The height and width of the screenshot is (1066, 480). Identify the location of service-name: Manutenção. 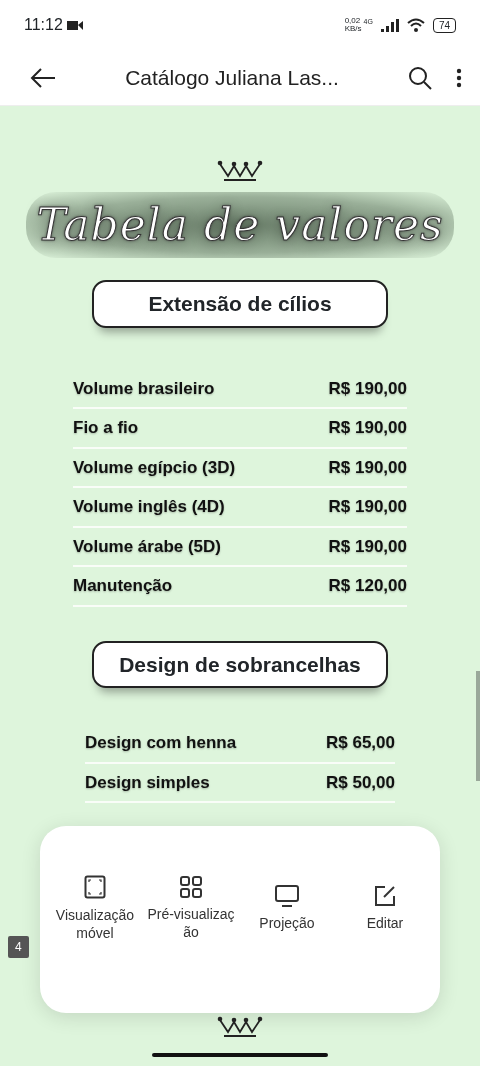
(123, 586).